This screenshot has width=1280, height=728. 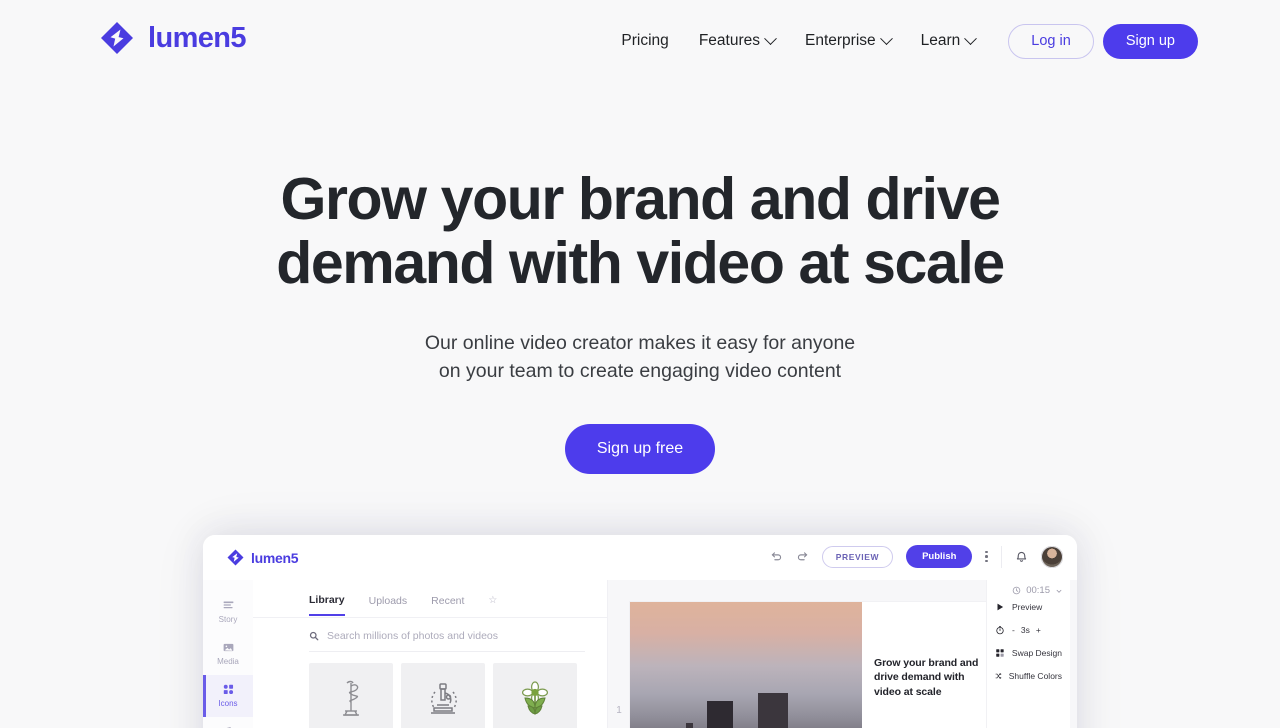 What do you see at coordinates (939, 556) in the screenshot?
I see `publish-button: Publish` at bounding box center [939, 556].